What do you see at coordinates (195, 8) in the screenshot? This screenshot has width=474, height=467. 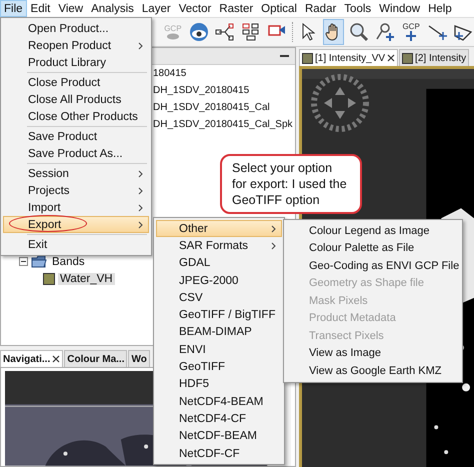 I see `menu-title: Vector` at bounding box center [195, 8].